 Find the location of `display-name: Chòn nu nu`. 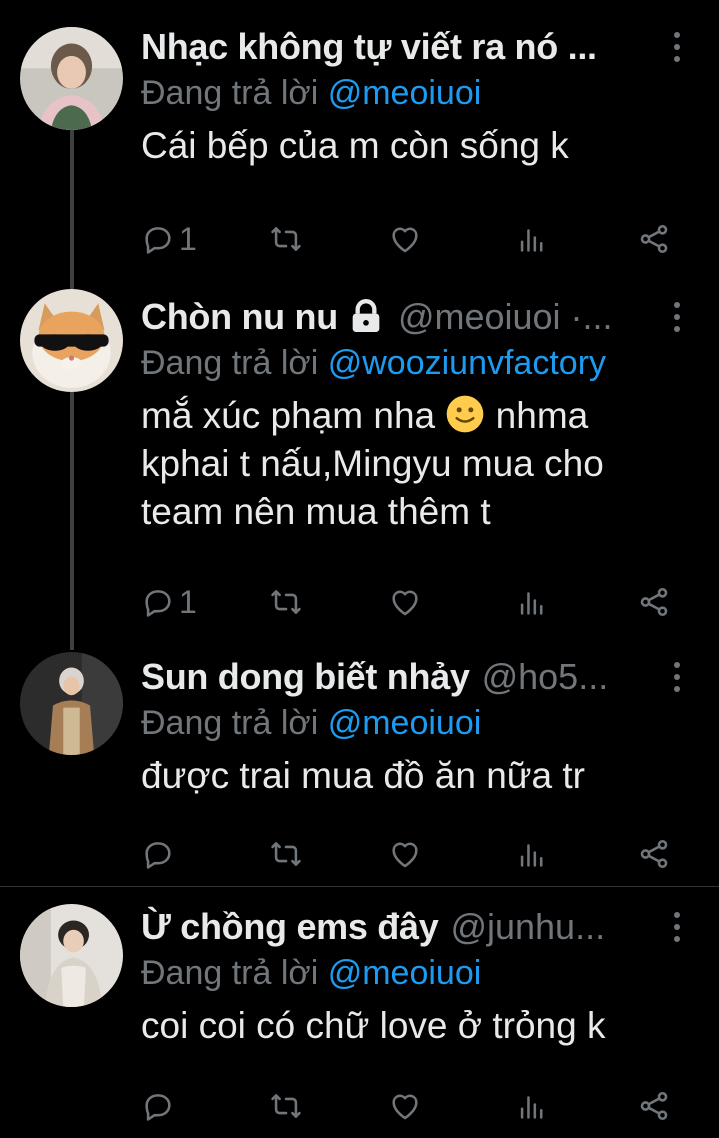

display-name: Chòn nu nu is located at coordinates (239, 317).